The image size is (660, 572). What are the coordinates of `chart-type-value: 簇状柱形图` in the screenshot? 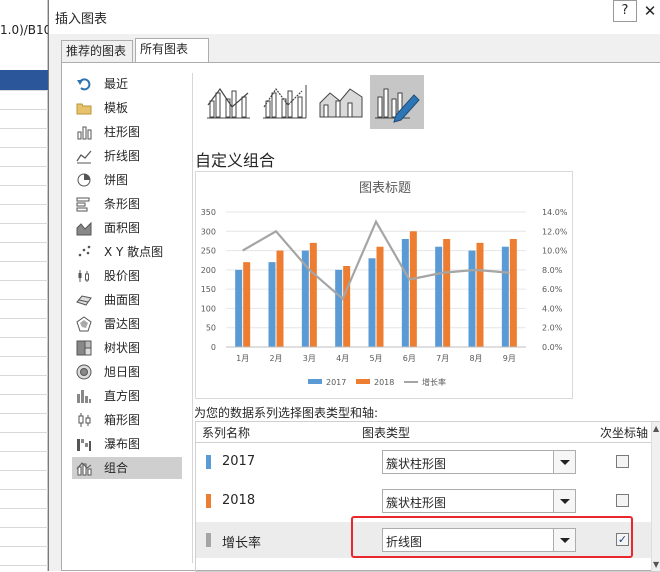 It's located at (416, 464).